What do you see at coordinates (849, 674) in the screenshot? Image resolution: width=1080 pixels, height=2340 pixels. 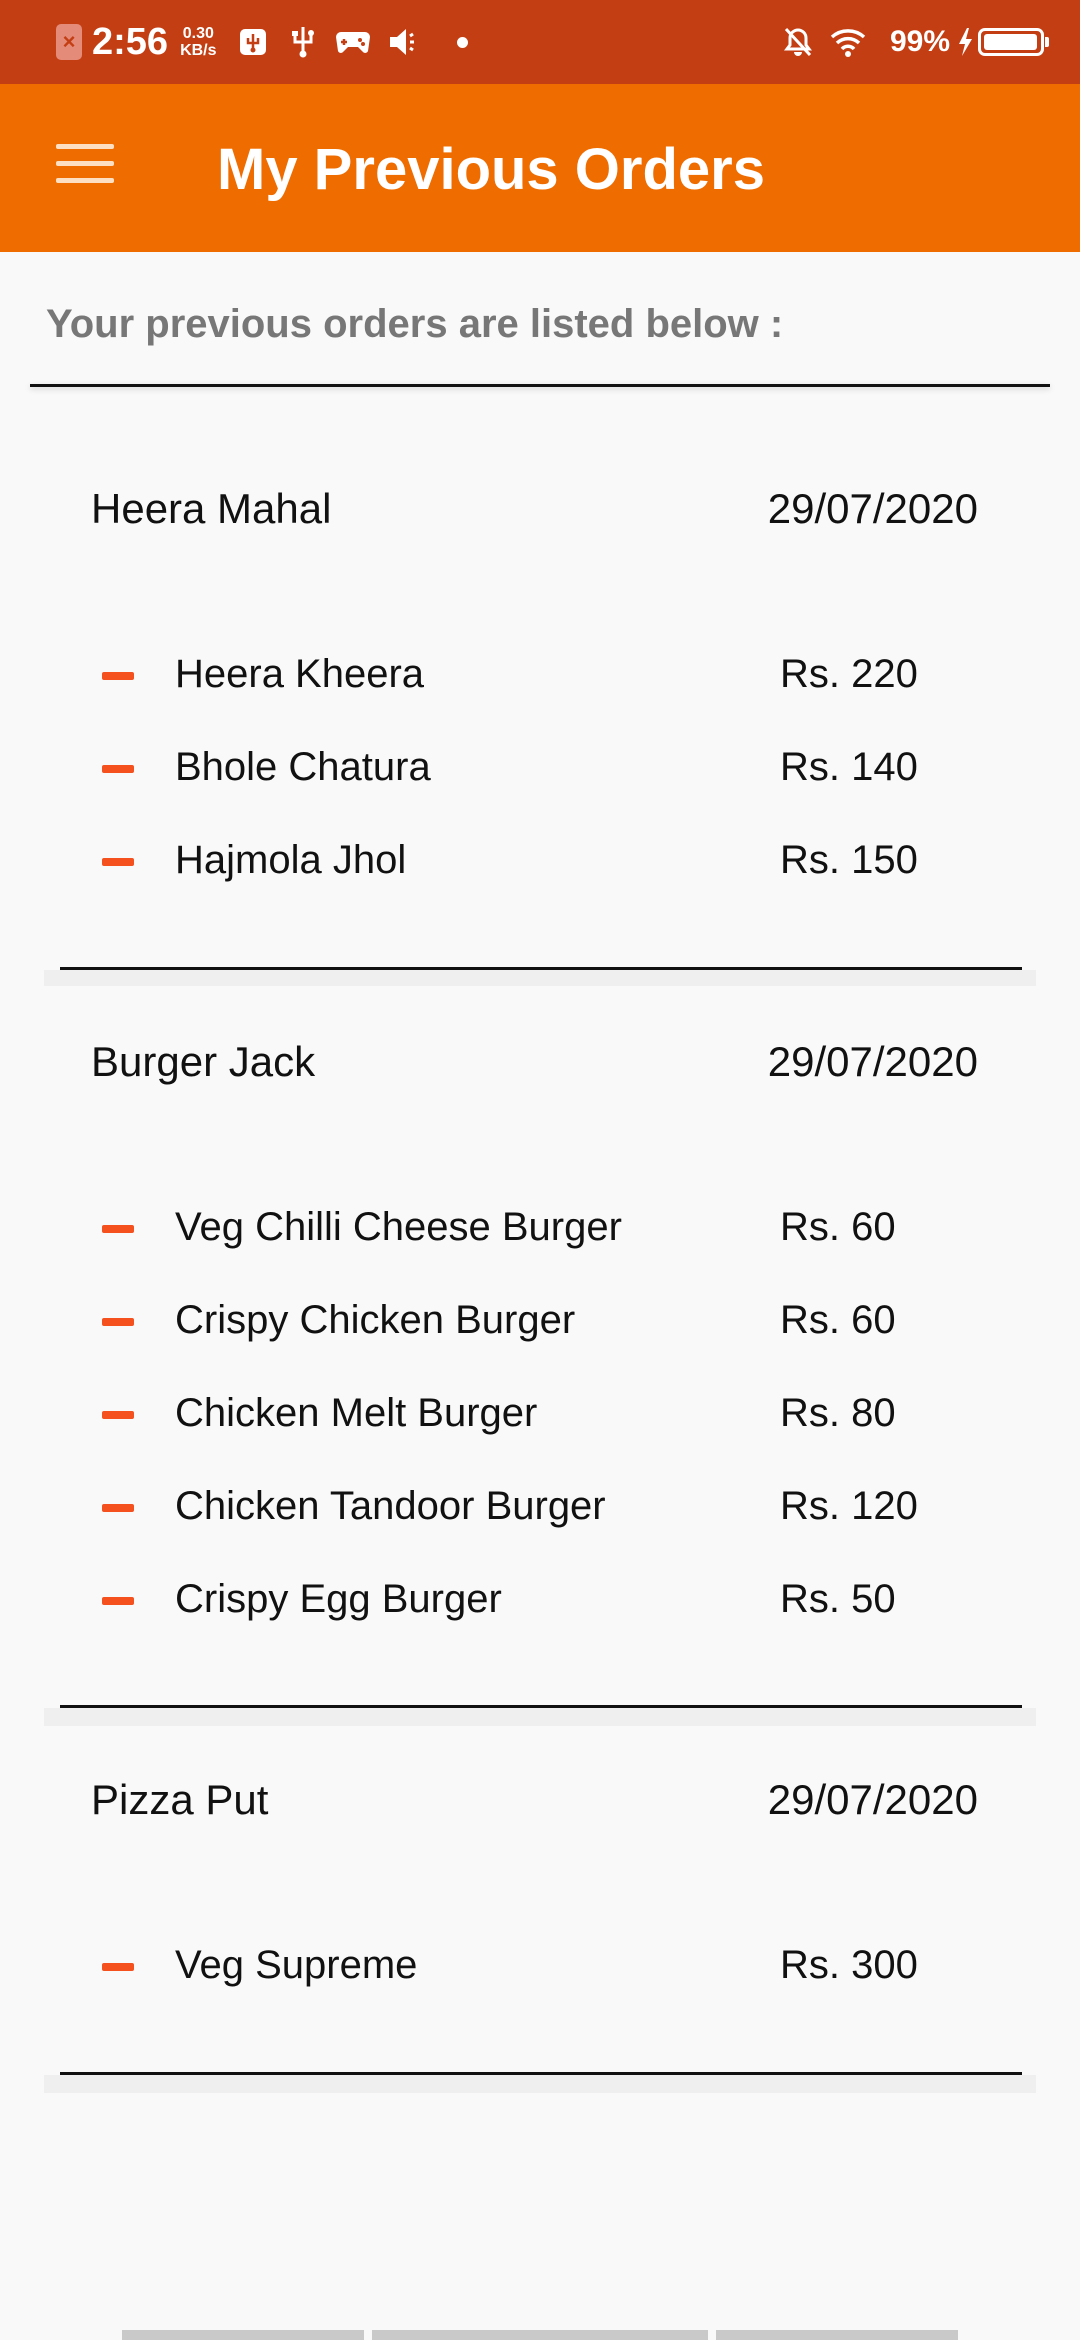 I see `item-price: Rs. 220` at bounding box center [849, 674].